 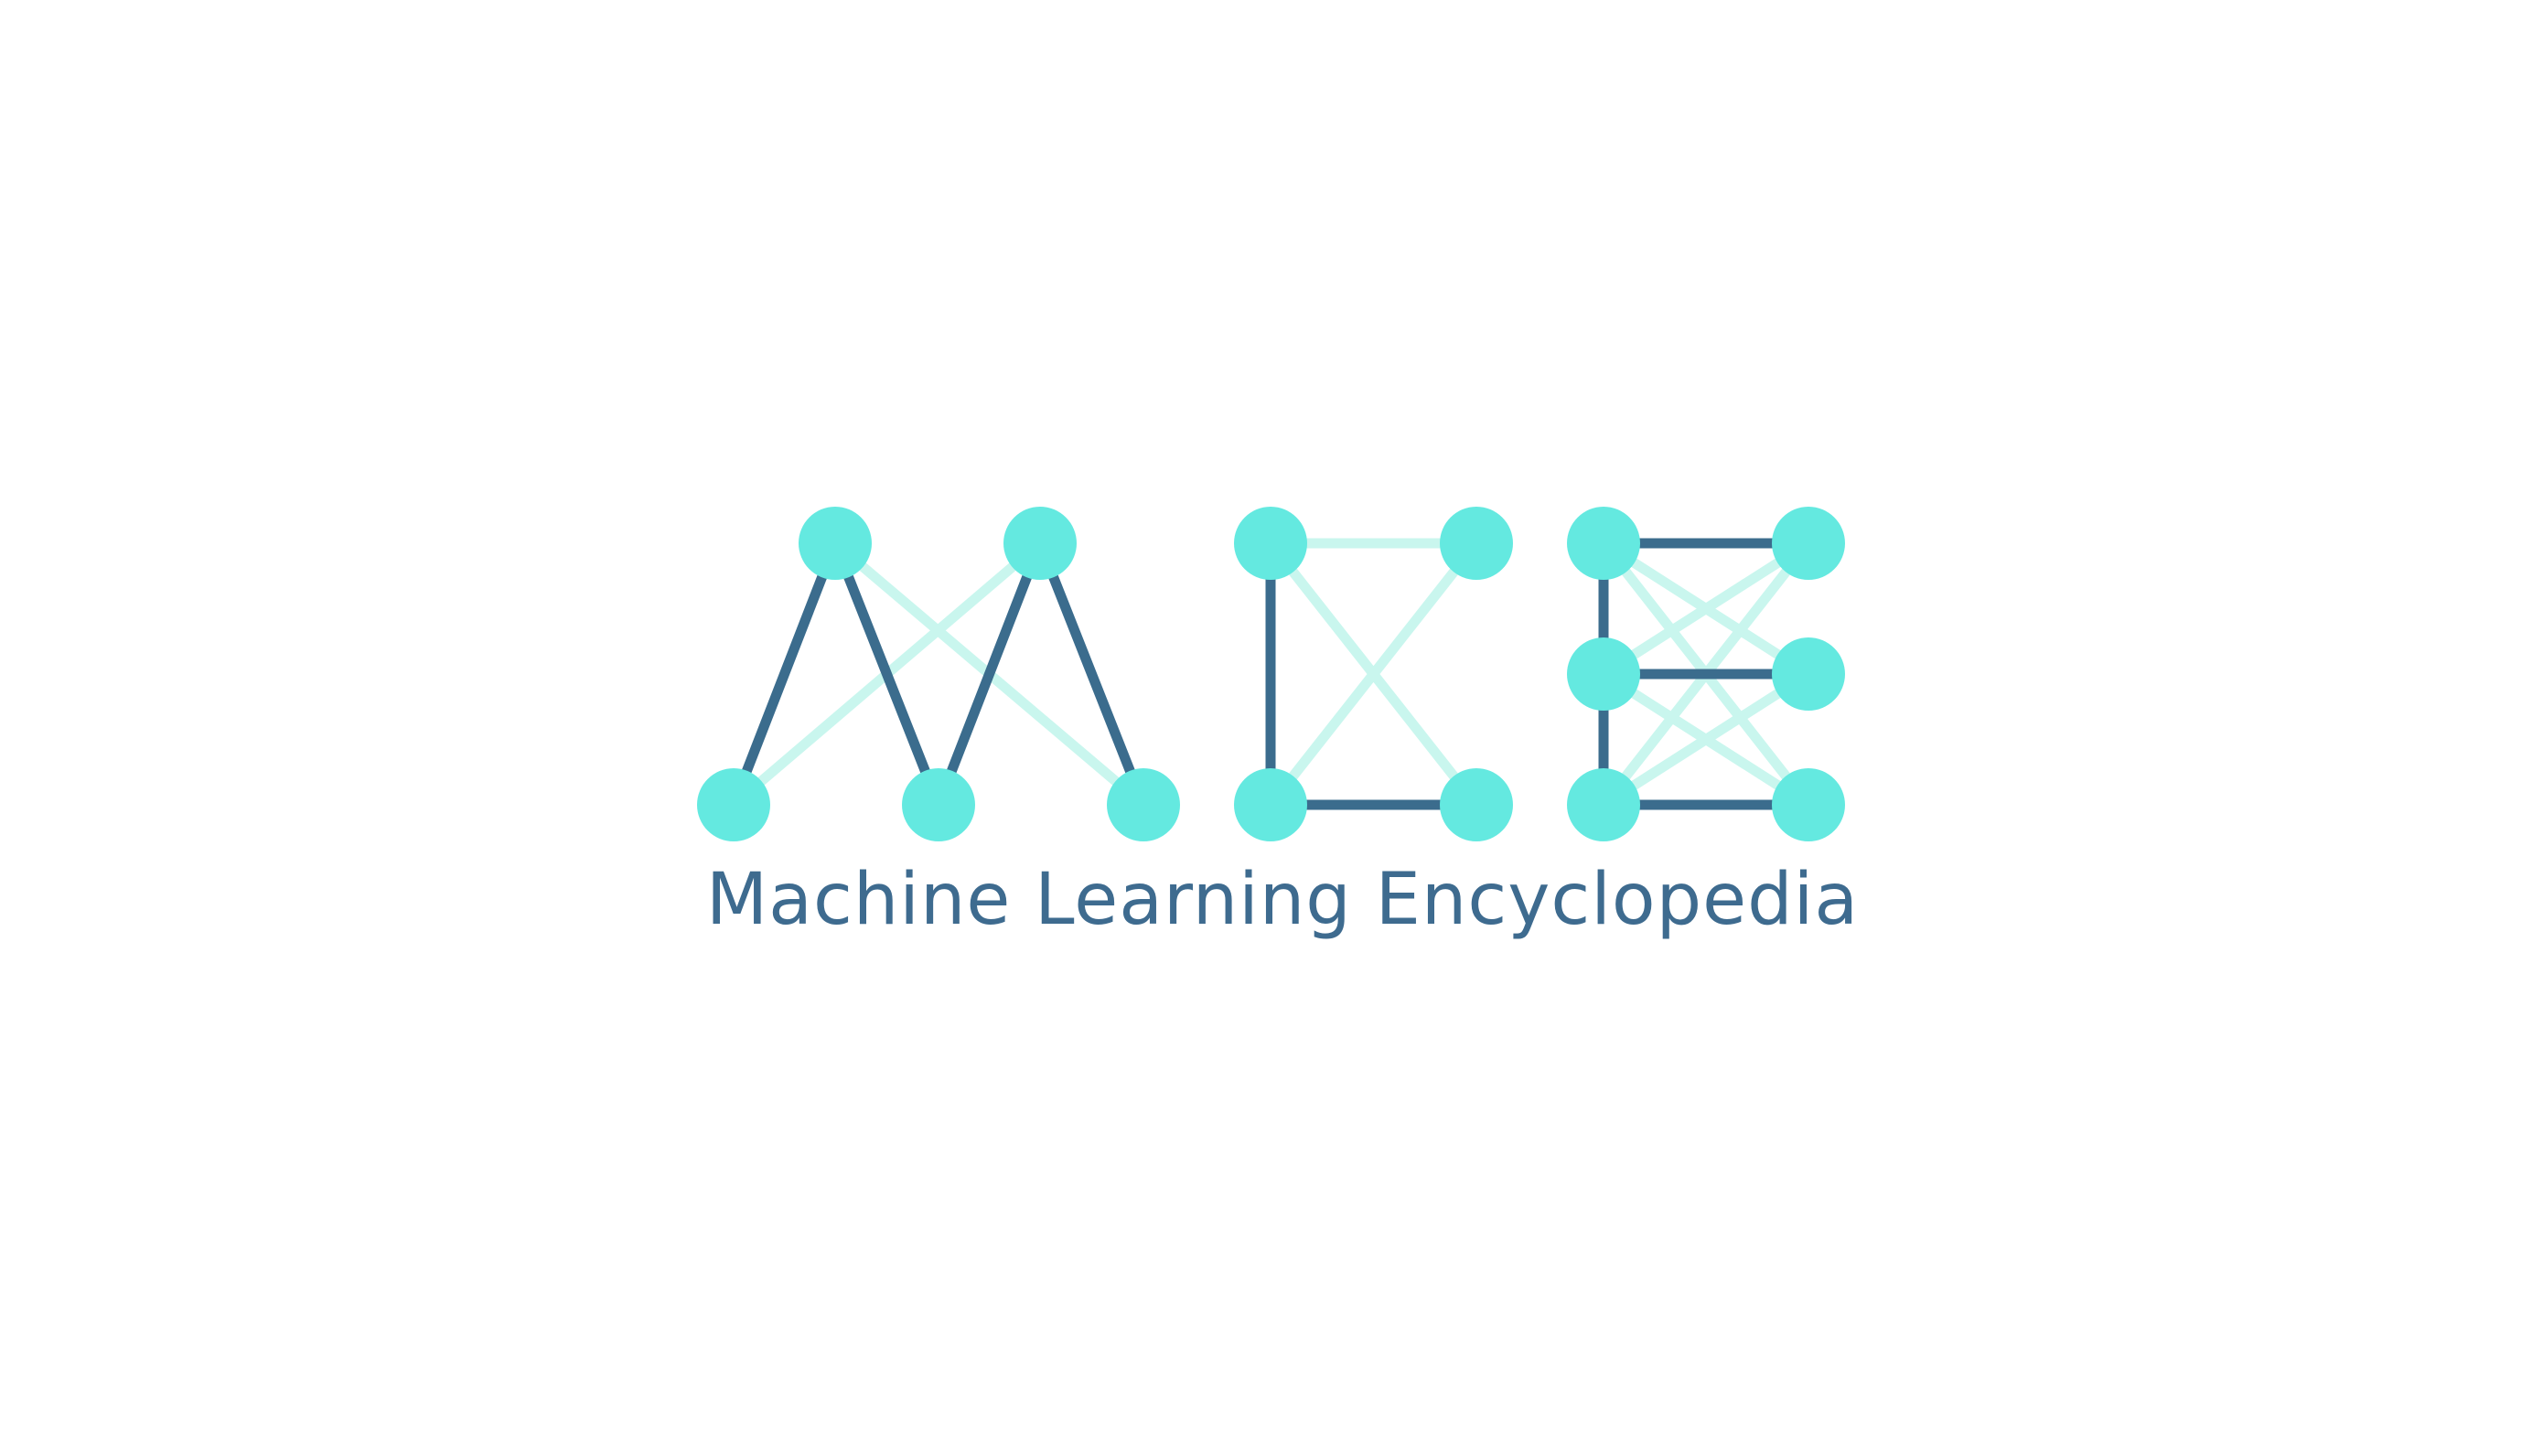 What do you see at coordinates (1282, 900) in the screenshot?
I see `logo-tagline: Machine Learning Encyclopedia` at bounding box center [1282, 900].